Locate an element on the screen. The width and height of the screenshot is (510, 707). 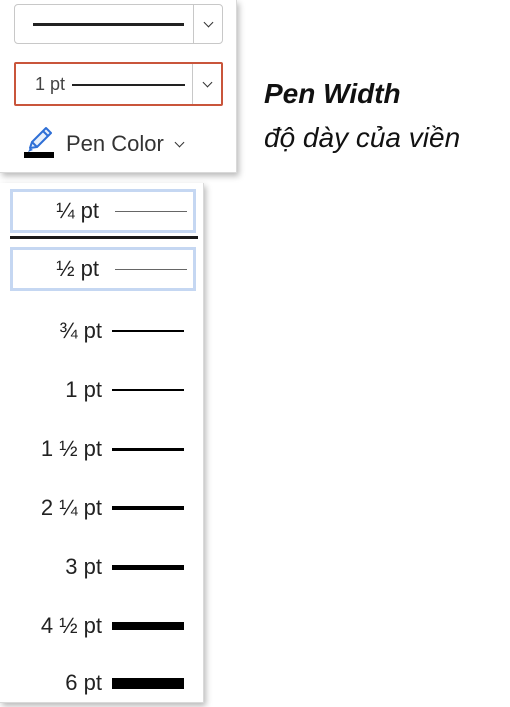
pen-width-preview-line is located at coordinates (128, 85).